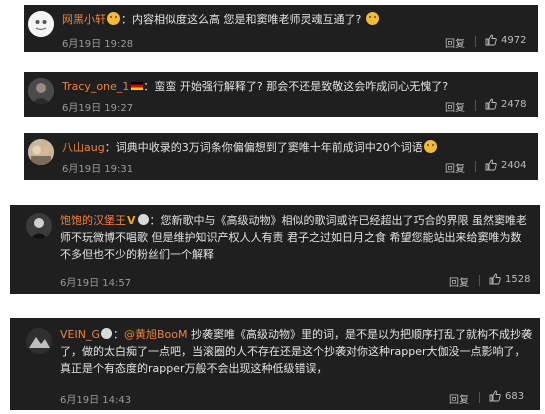 This screenshot has height=414, width=545. Describe the element at coordinates (83, 147) in the screenshot. I see `username: 八山aug` at that location.